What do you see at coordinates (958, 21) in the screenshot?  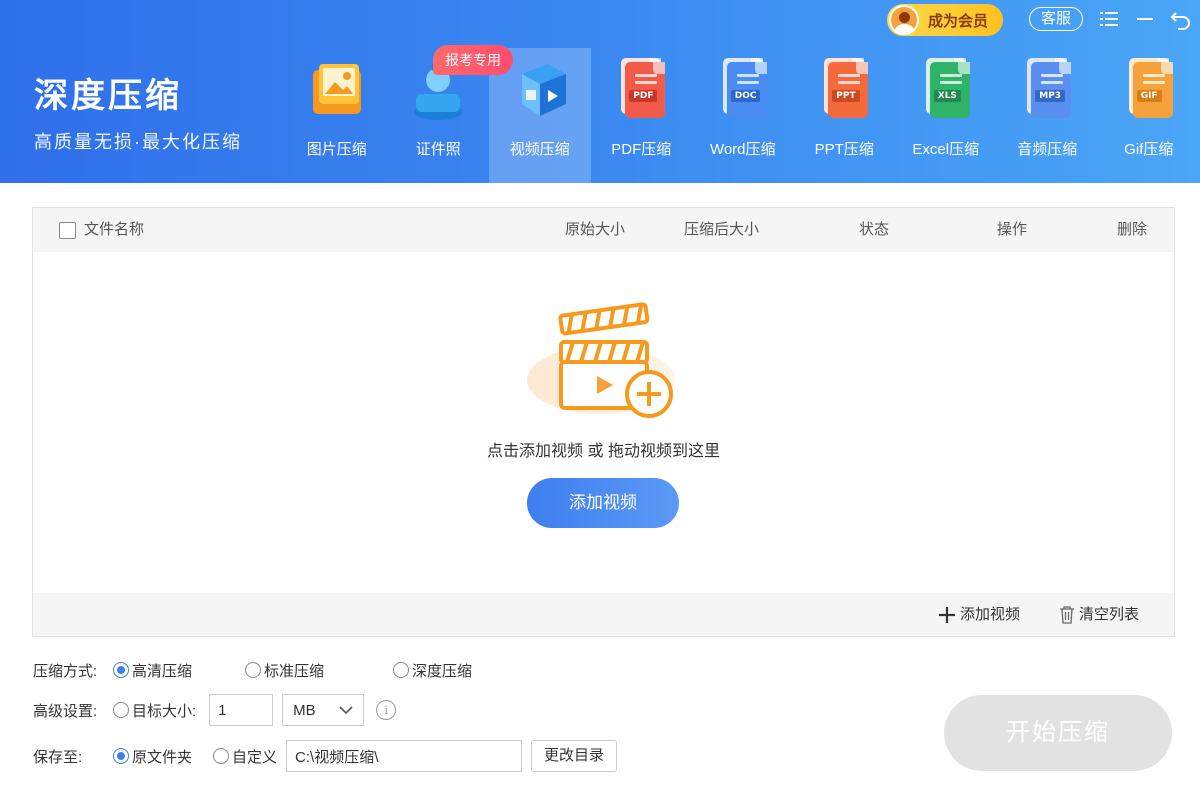 I see `vip-label: 成为会员` at bounding box center [958, 21].